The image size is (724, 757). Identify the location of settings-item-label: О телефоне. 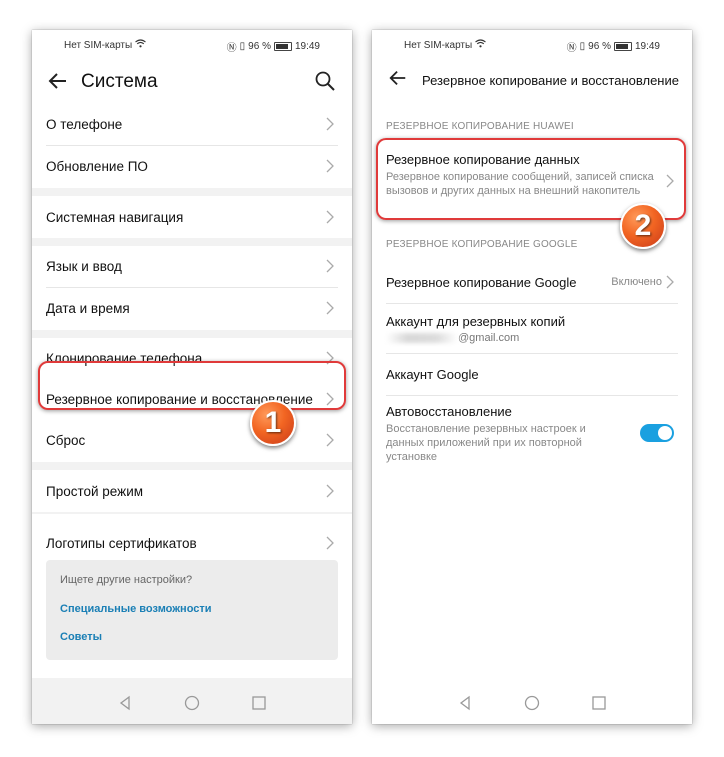
(84, 124).